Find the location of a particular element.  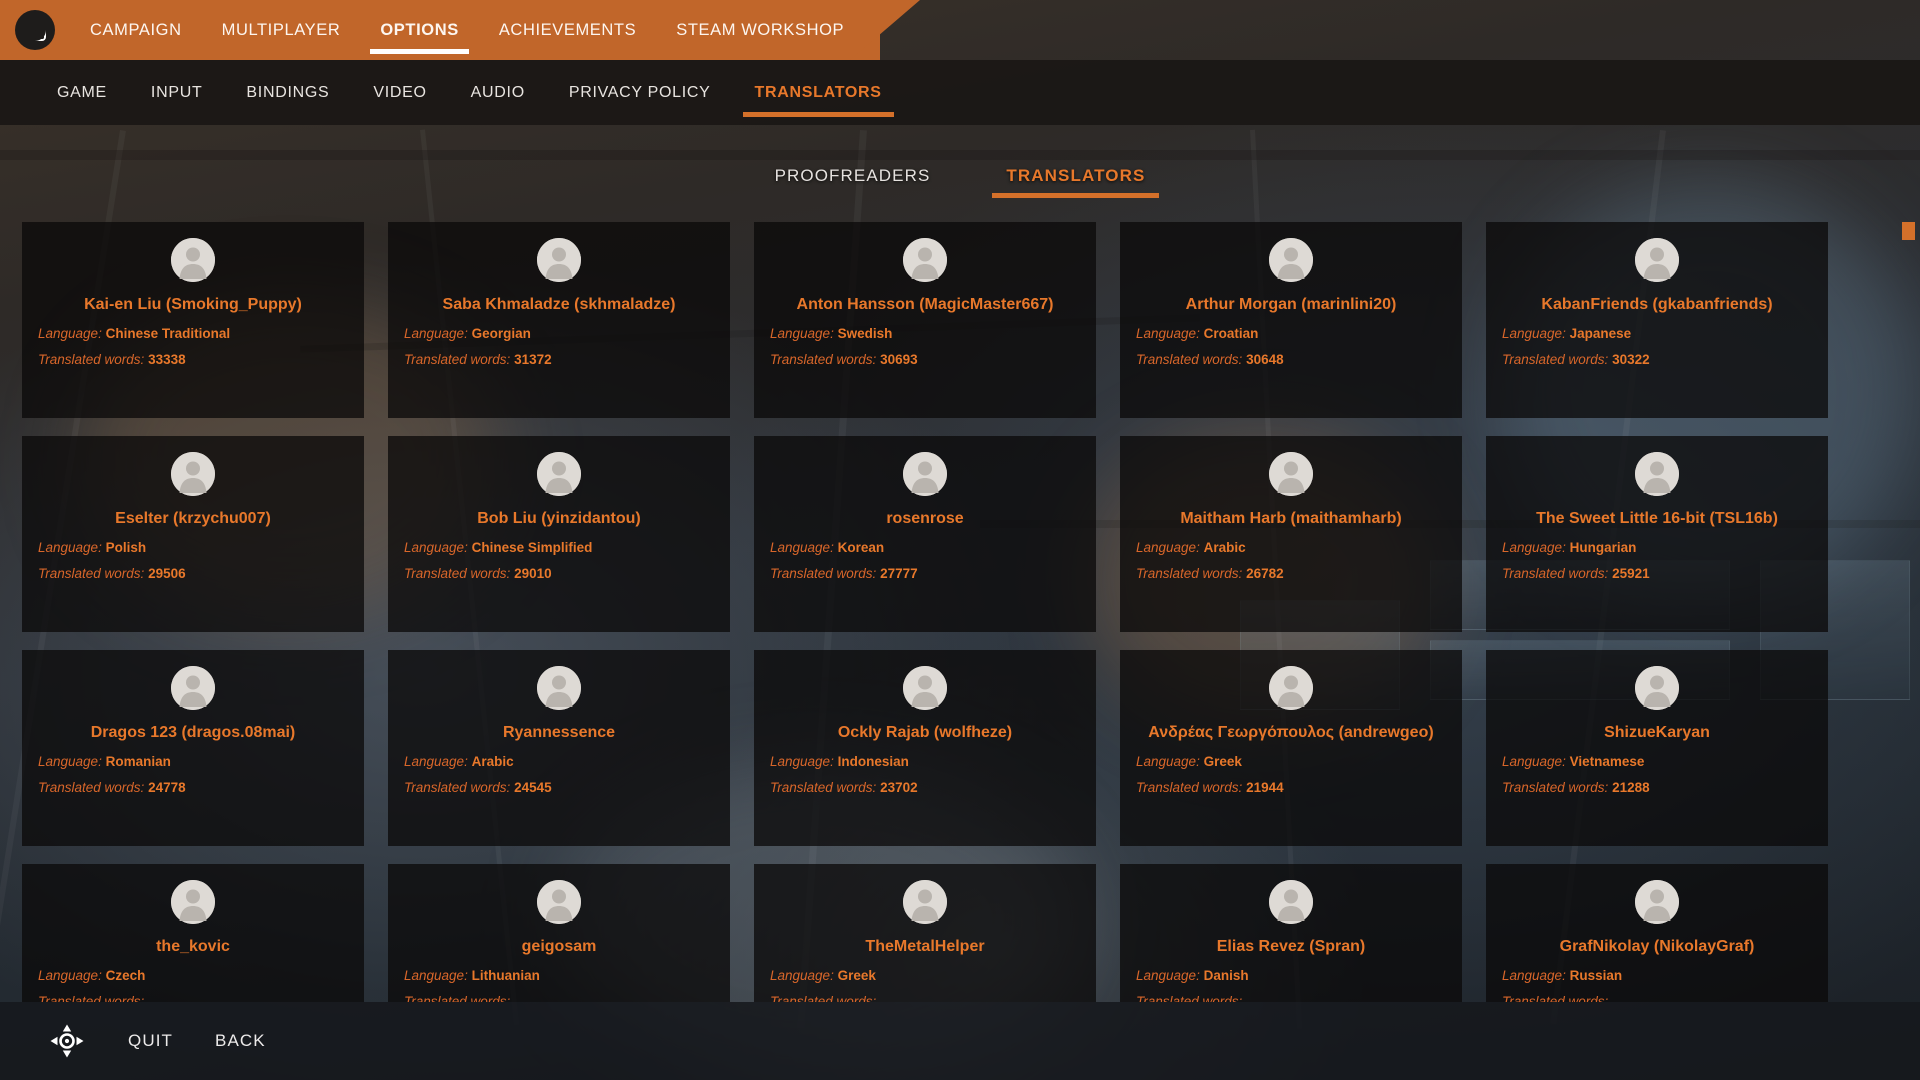

subnav-item-video: VIDEO is located at coordinates (399, 92).